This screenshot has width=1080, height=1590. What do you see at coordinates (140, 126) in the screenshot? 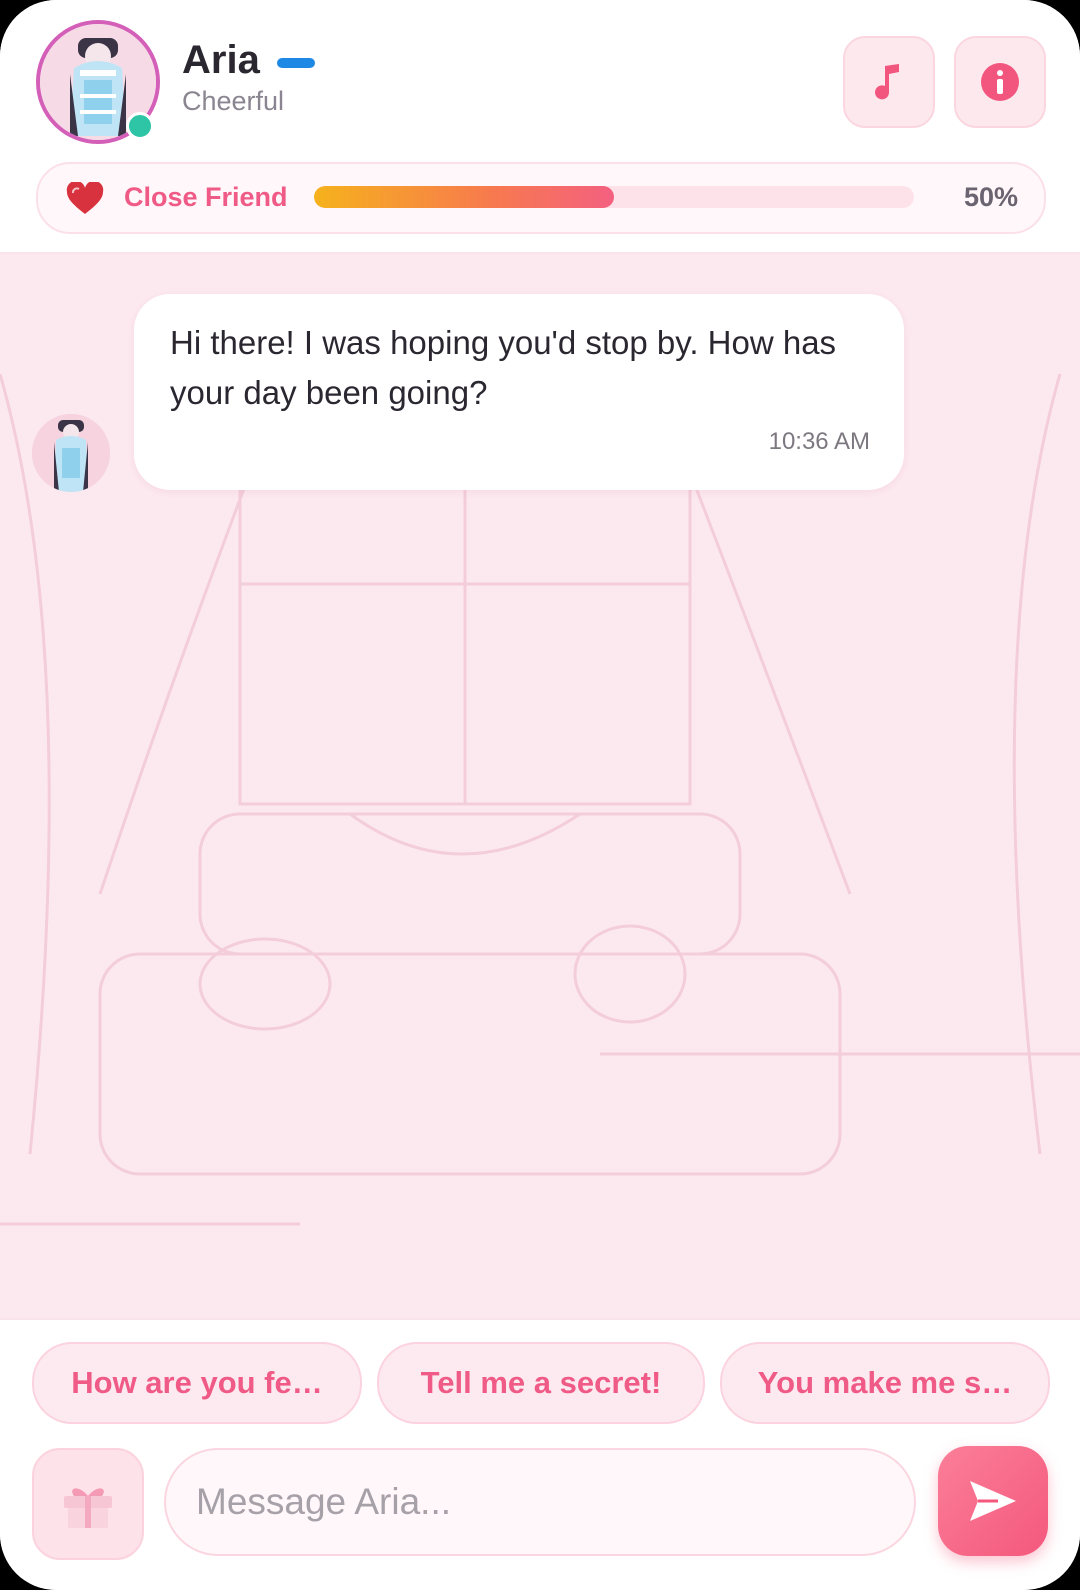
I see `online-status-dot` at bounding box center [140, 126].